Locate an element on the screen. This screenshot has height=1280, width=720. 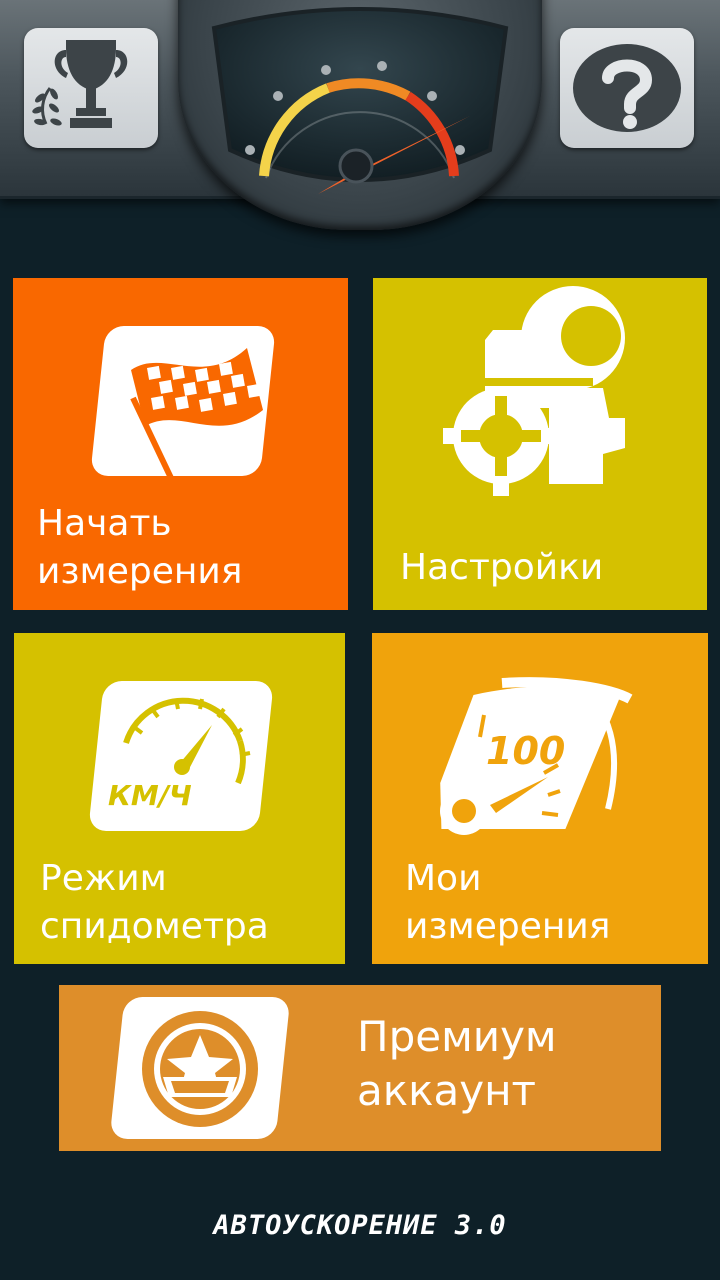
help-button is located at coordinates (627, 88).